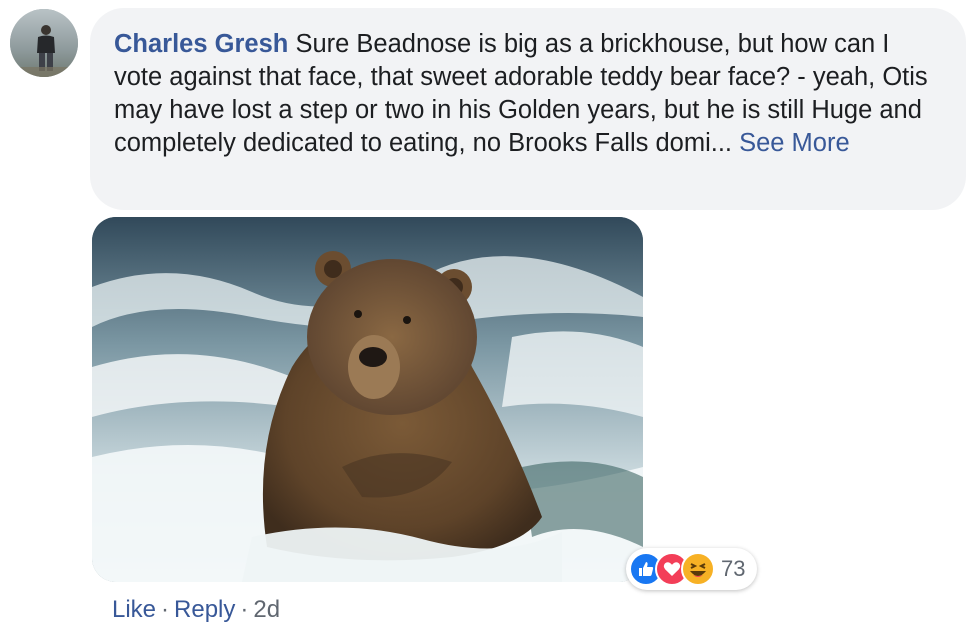 The image size is (980, 631). I want to click on reply-link: Reply, so click(204, 609).